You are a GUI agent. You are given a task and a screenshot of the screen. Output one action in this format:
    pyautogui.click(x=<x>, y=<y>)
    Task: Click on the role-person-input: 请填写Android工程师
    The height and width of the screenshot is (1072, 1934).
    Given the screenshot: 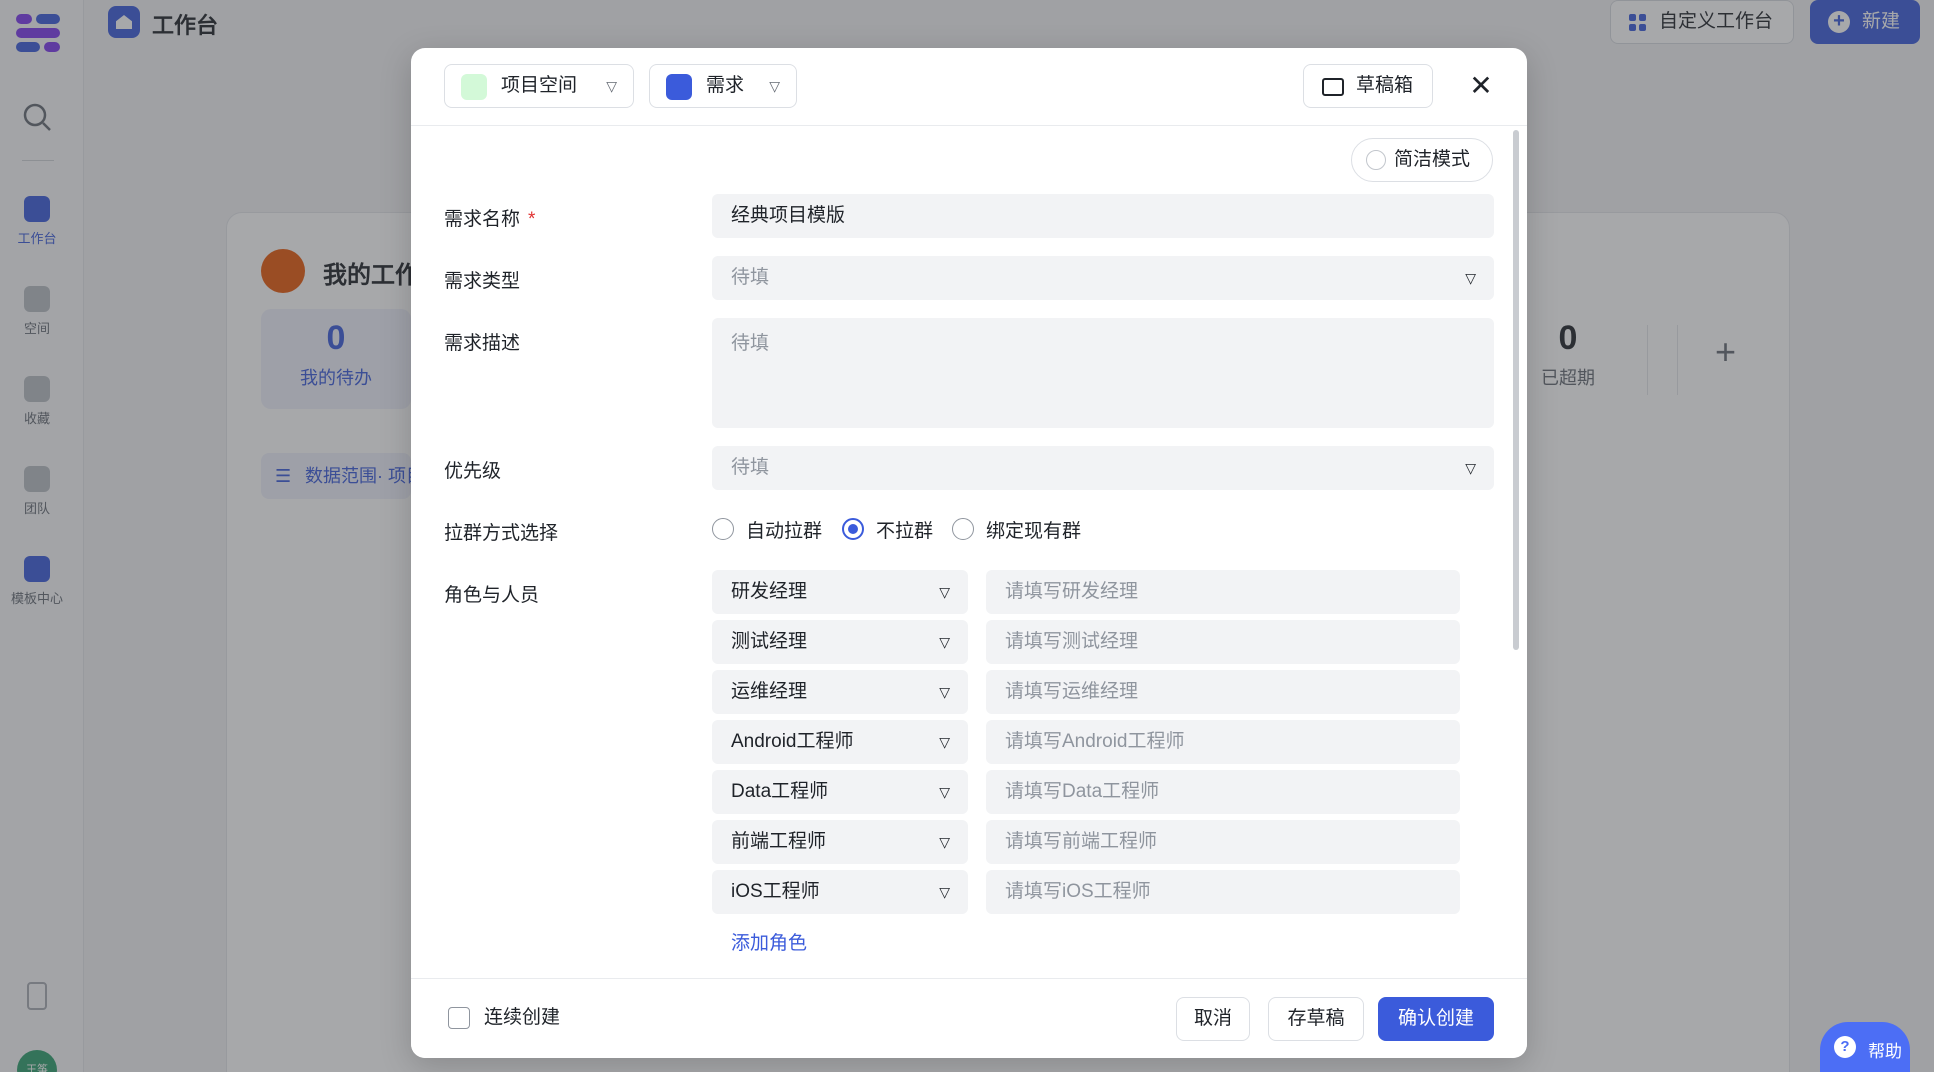 What is the action you would take?
    pyautogui.click(x=1223, y=742)
    